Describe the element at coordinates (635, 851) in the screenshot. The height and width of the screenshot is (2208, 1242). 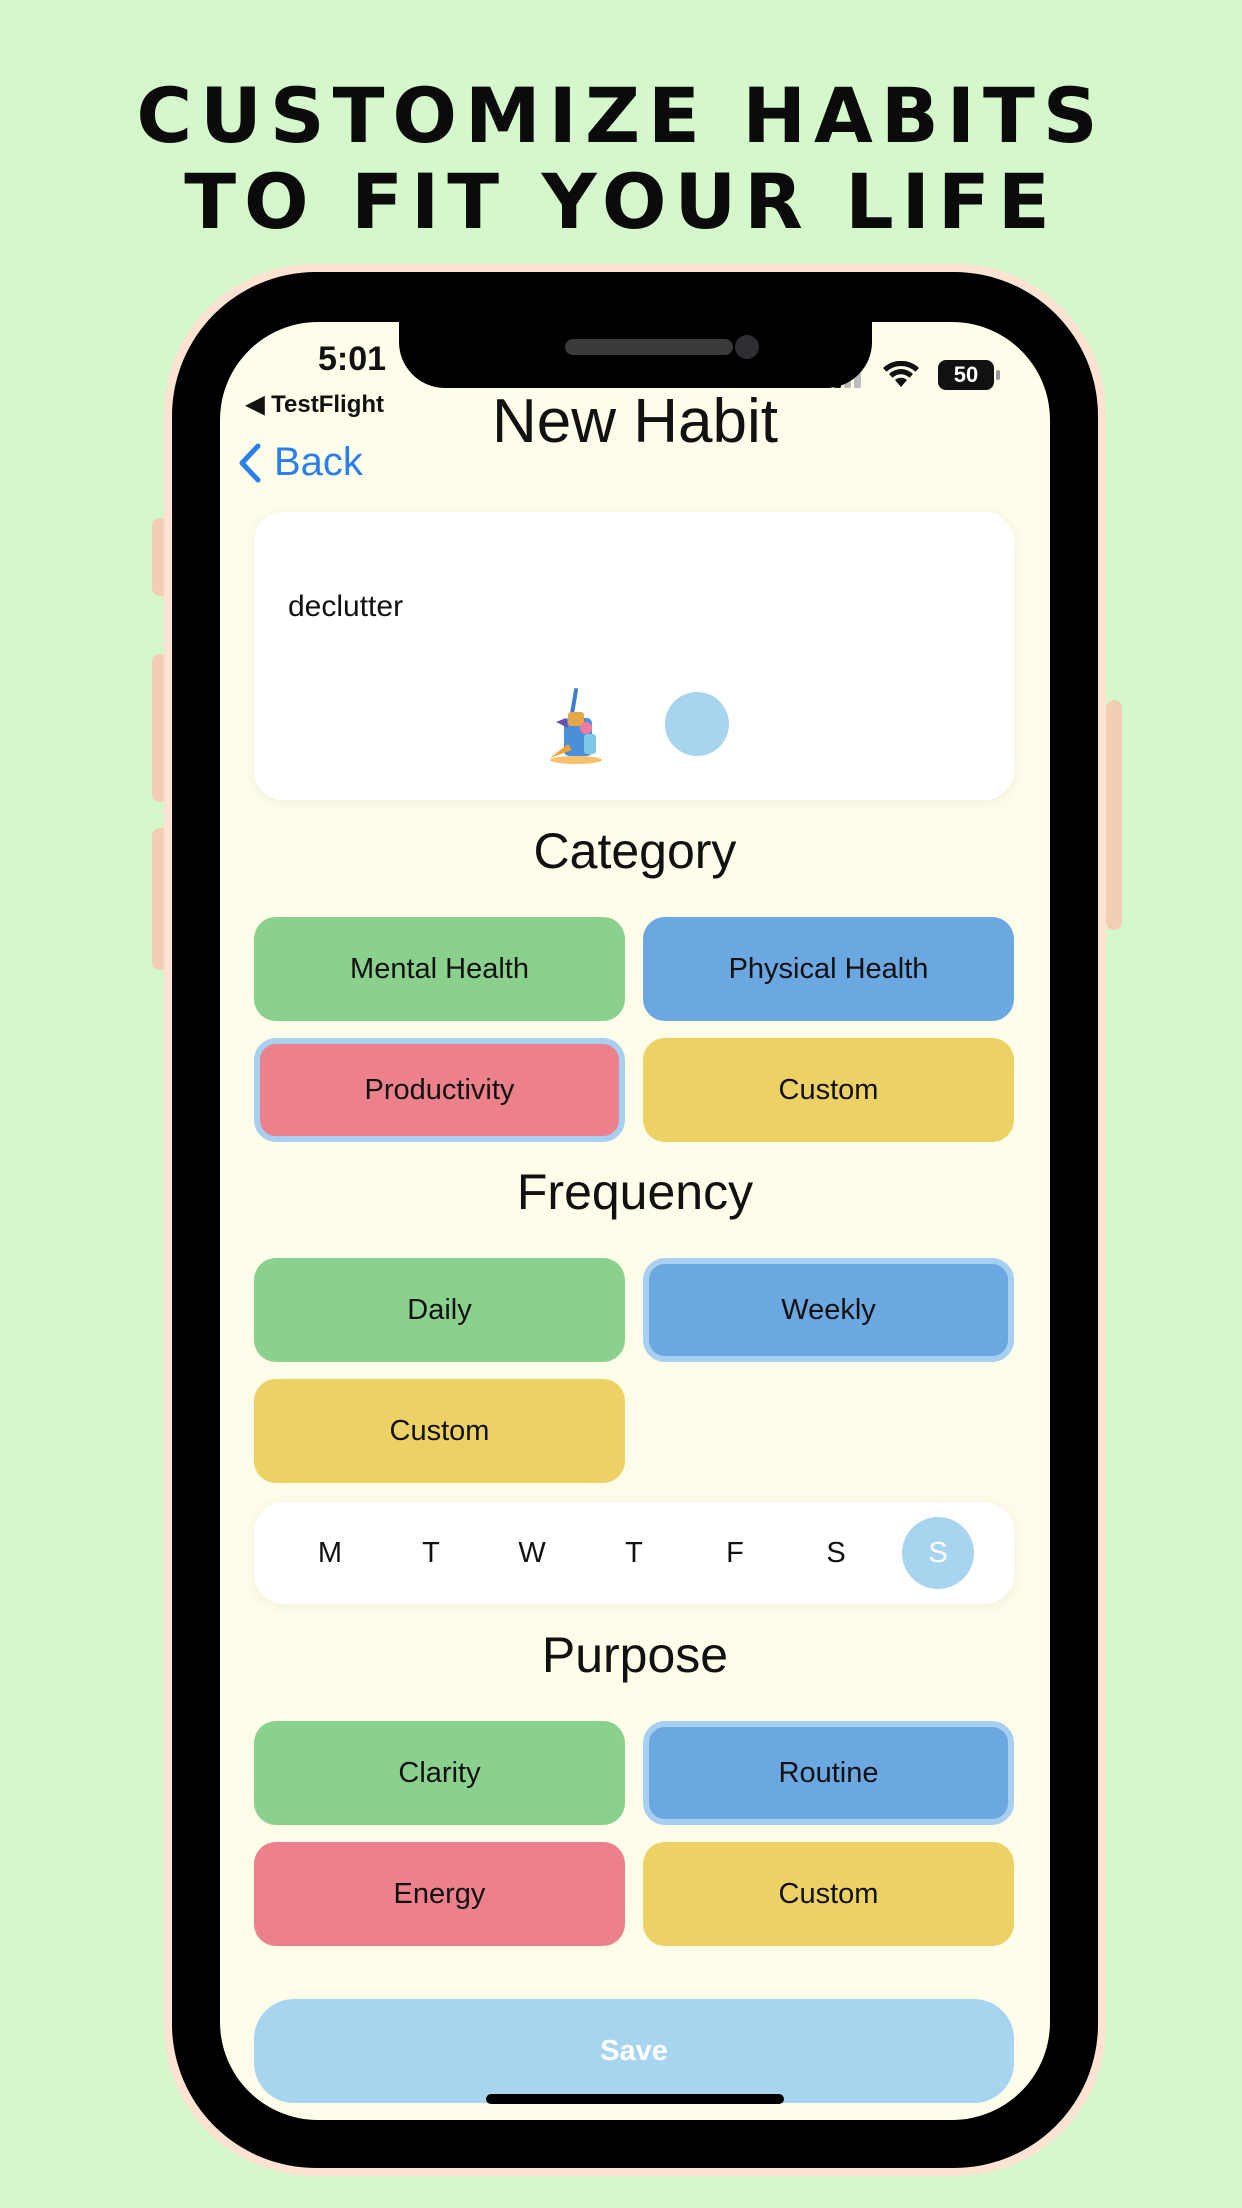
I see `category-title: Category` at that location.